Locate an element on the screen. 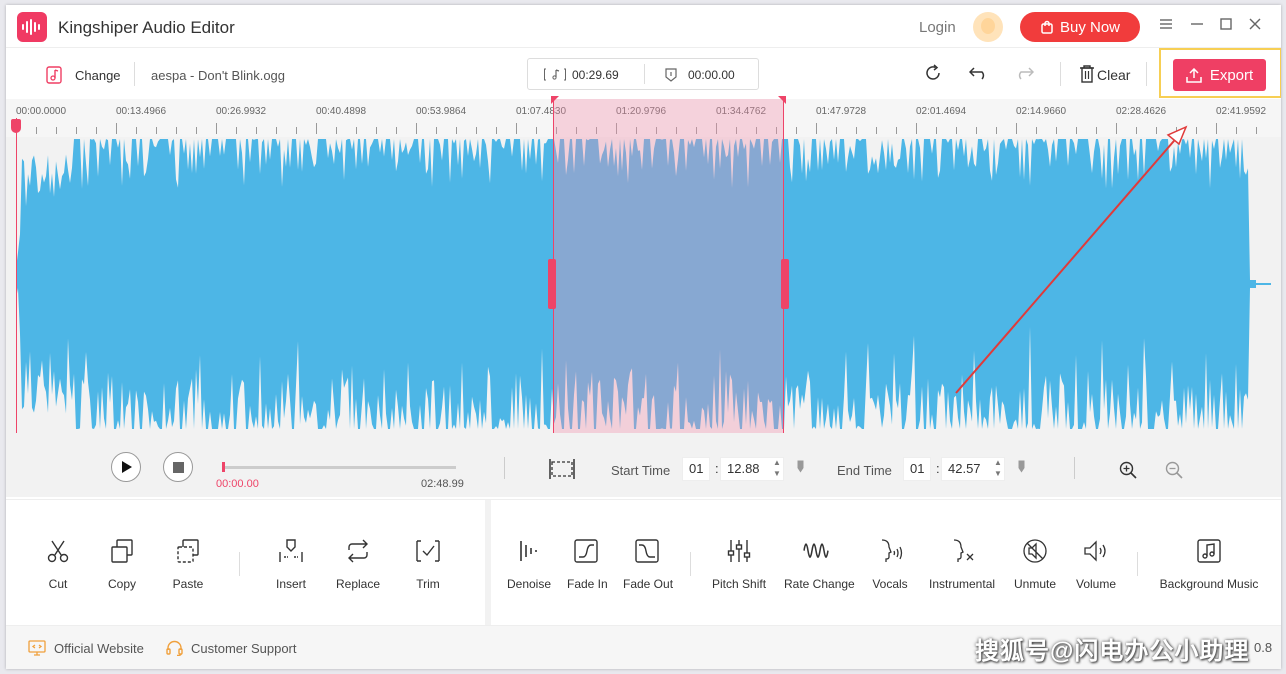 Image resolution: width=1286 pixels, height=674 pixels. unmute-label: Unmute is located at coordinates (1035, 584).